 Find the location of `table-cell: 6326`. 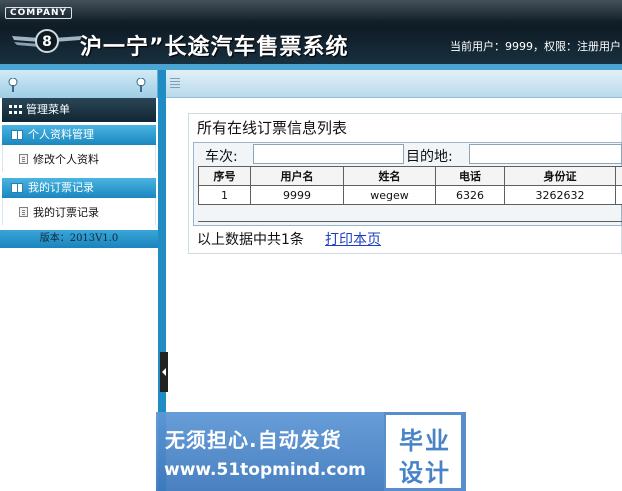

table-cell: 6326 is located at coordinates (470, 195).